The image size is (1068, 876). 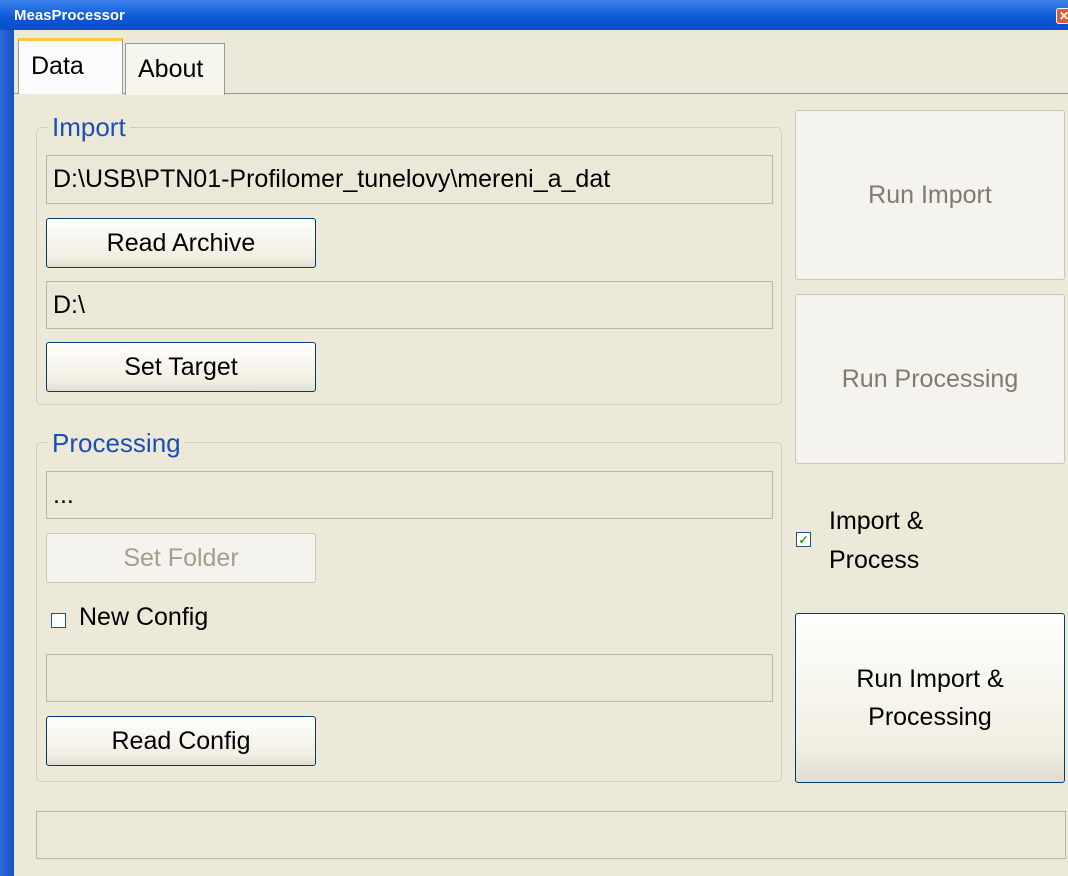 I want to click on new-config-label: New Config, so click(x=144, y=617).